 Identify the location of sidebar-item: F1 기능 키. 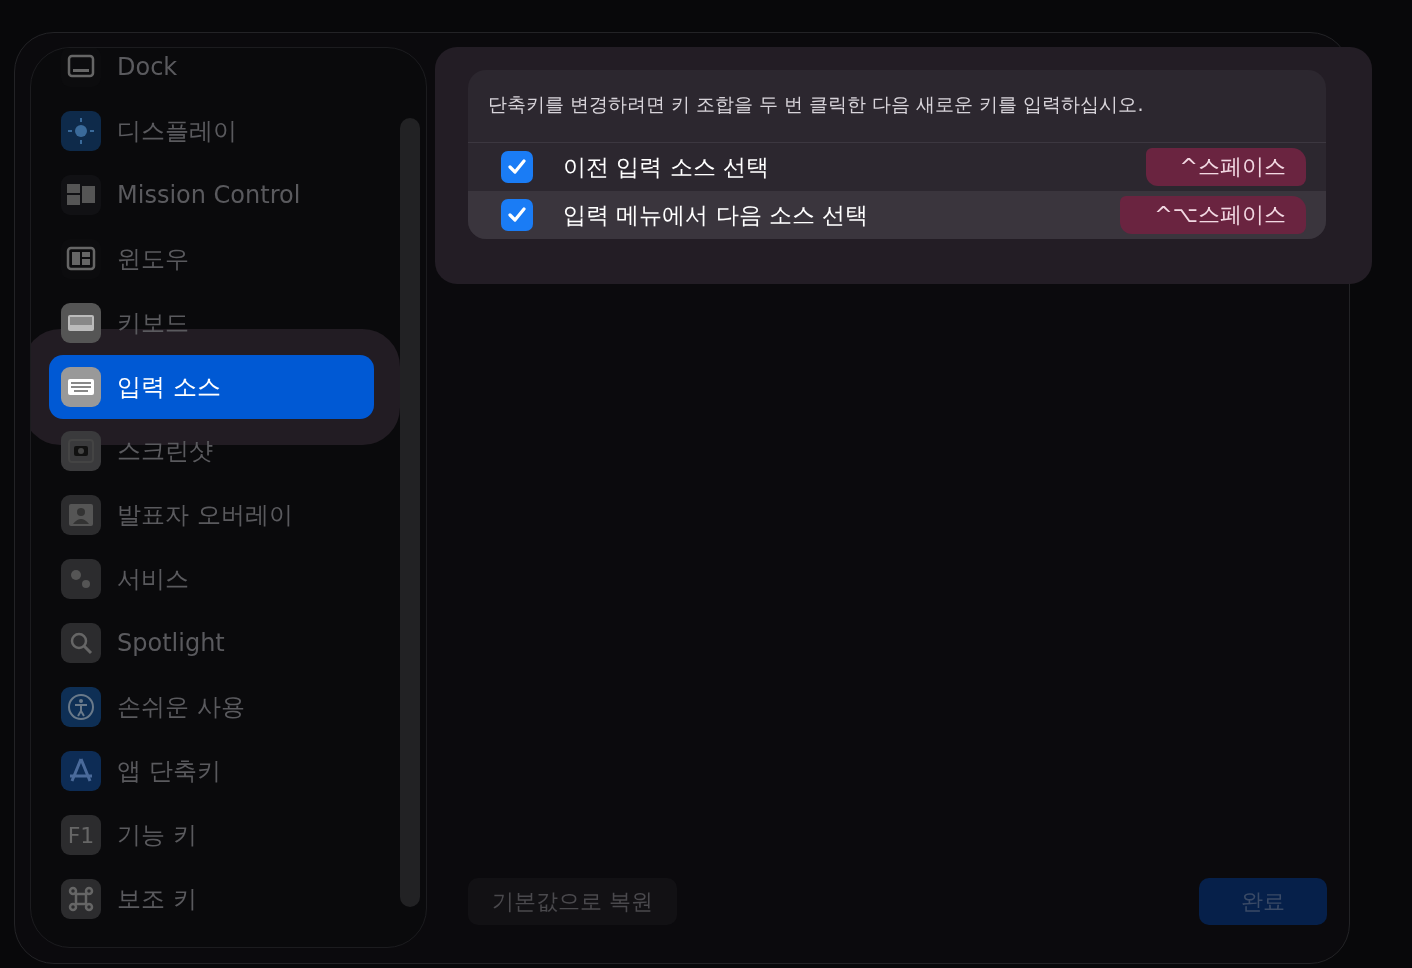
(211, 835).